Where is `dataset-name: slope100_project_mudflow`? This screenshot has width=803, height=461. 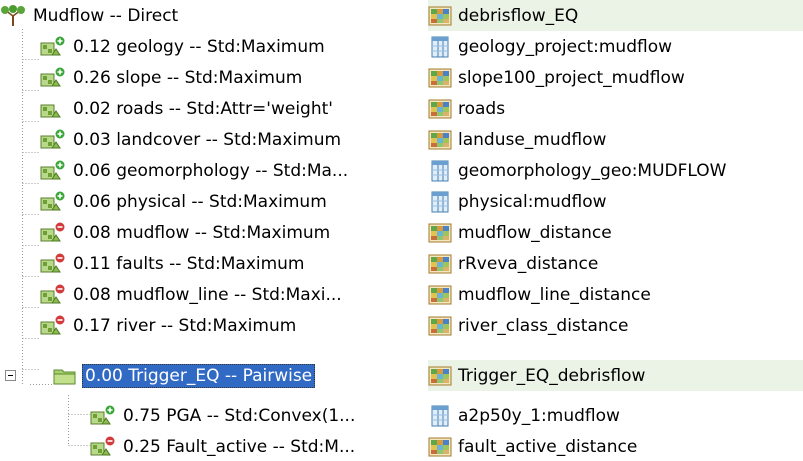
dataset-name: slope100_project_mudflow is located at coordinates (571, 78).